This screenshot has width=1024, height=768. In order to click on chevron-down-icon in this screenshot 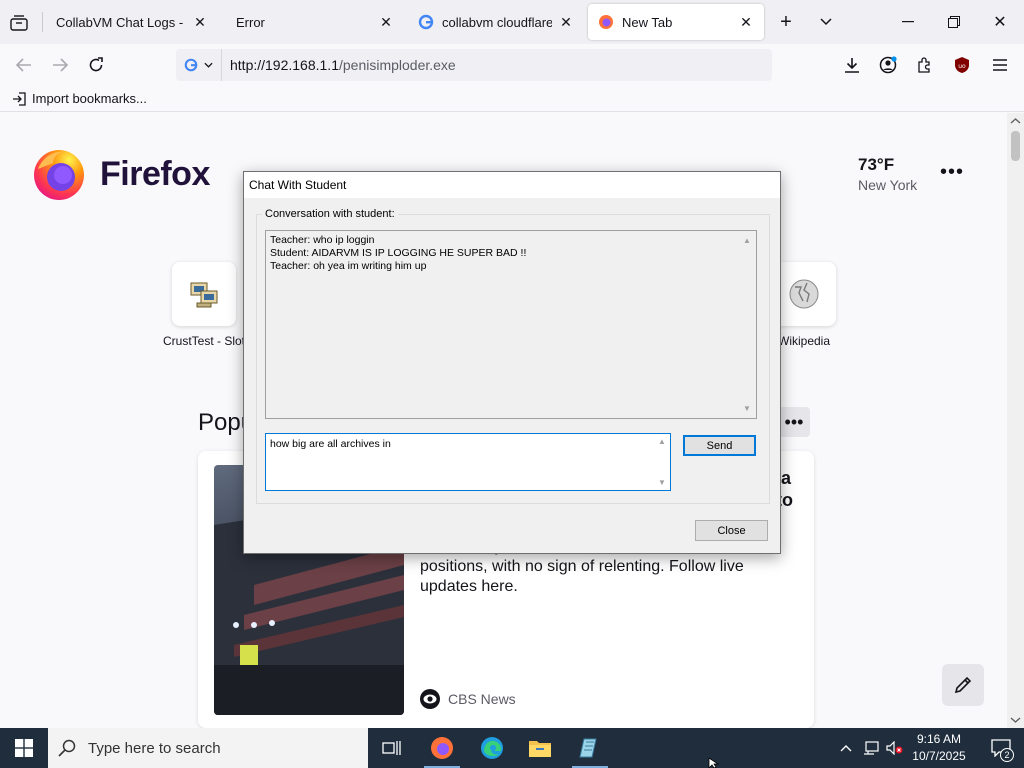, I will do `click(208, 65)`.